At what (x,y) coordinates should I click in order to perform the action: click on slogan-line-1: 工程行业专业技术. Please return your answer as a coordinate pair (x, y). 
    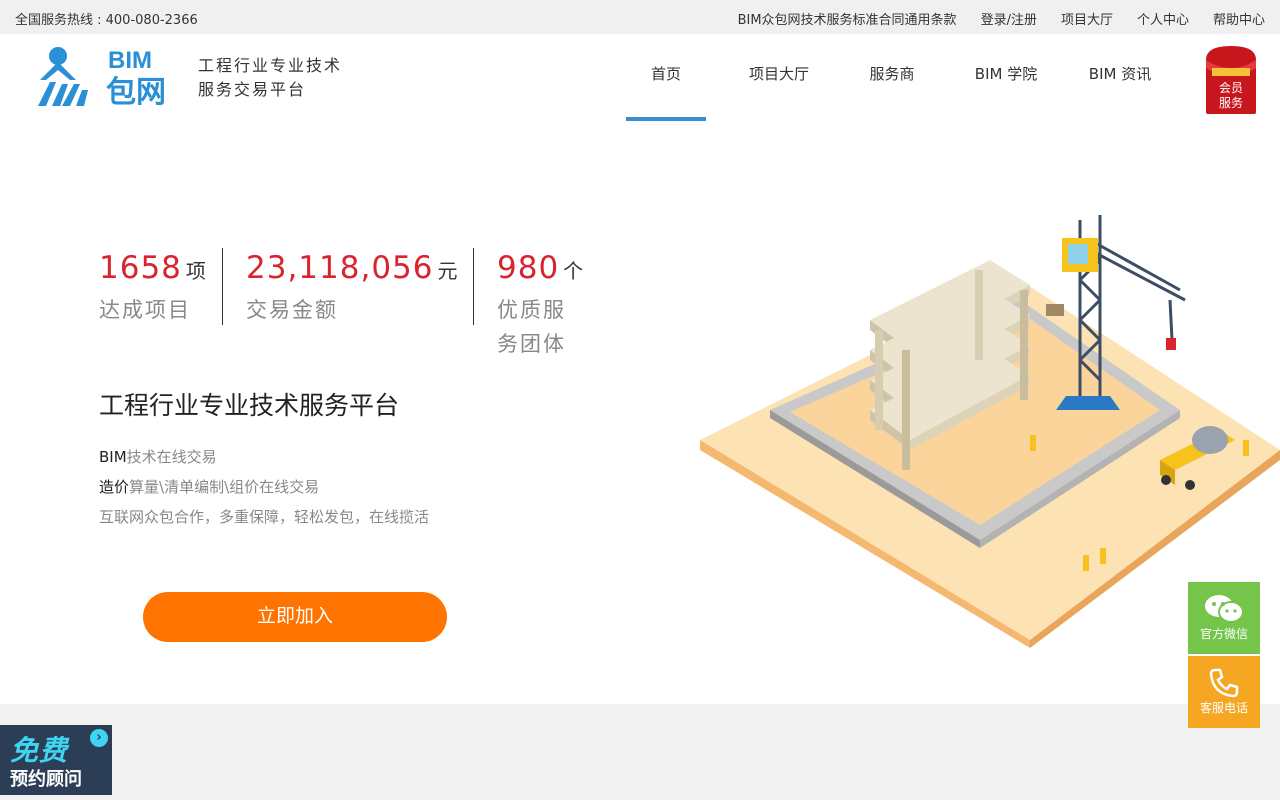
    Looking at the image, I should click on (270, 65).